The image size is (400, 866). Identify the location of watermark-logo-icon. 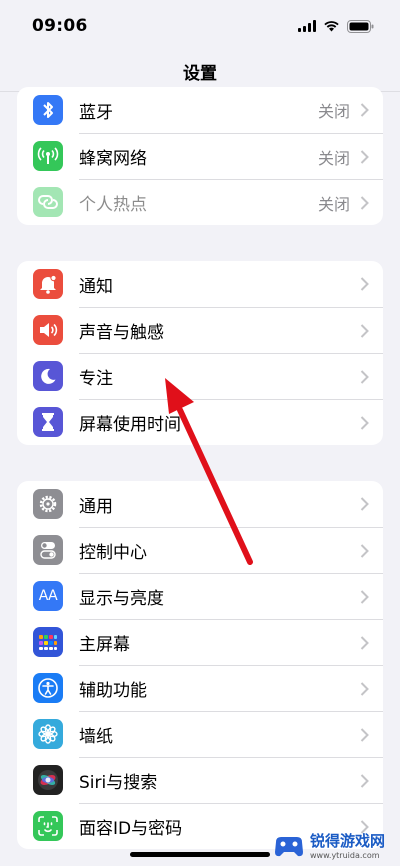
(289, 847).